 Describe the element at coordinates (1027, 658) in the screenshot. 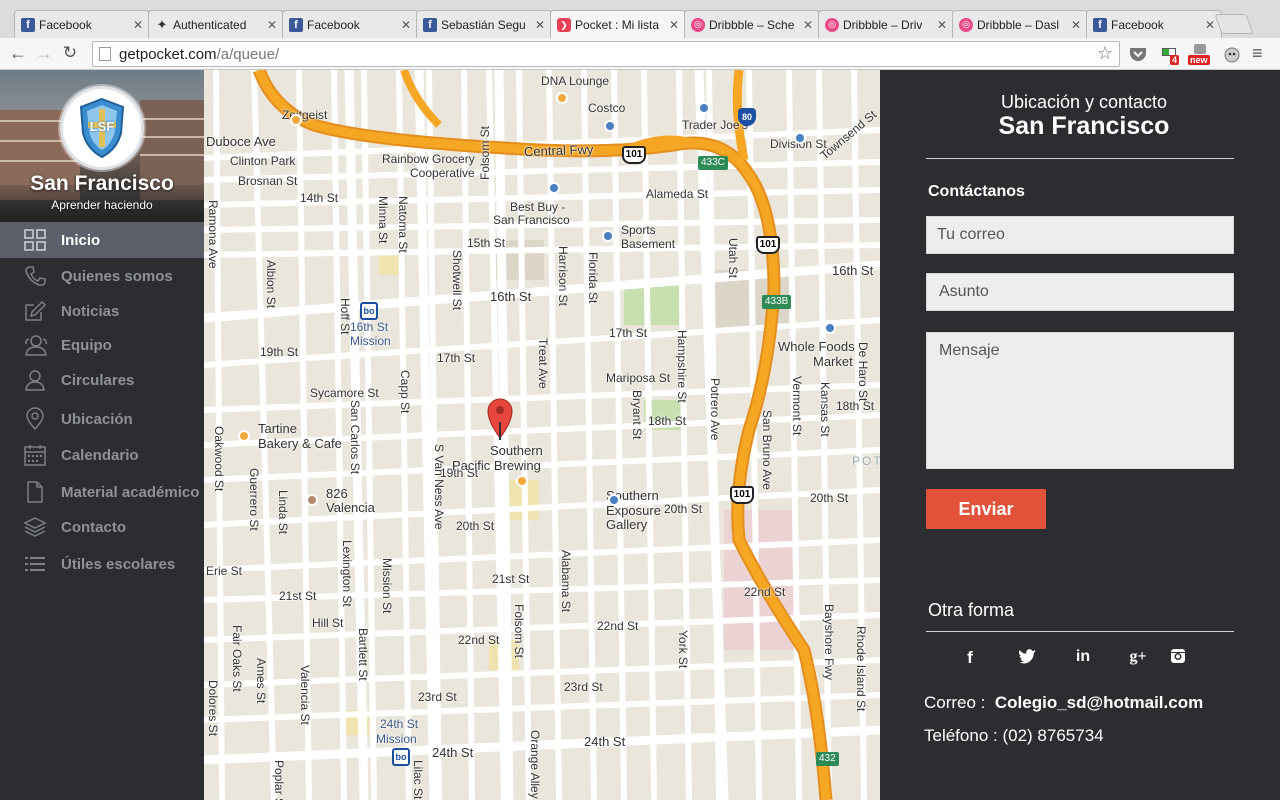

I see `twitter-icon` at that location.